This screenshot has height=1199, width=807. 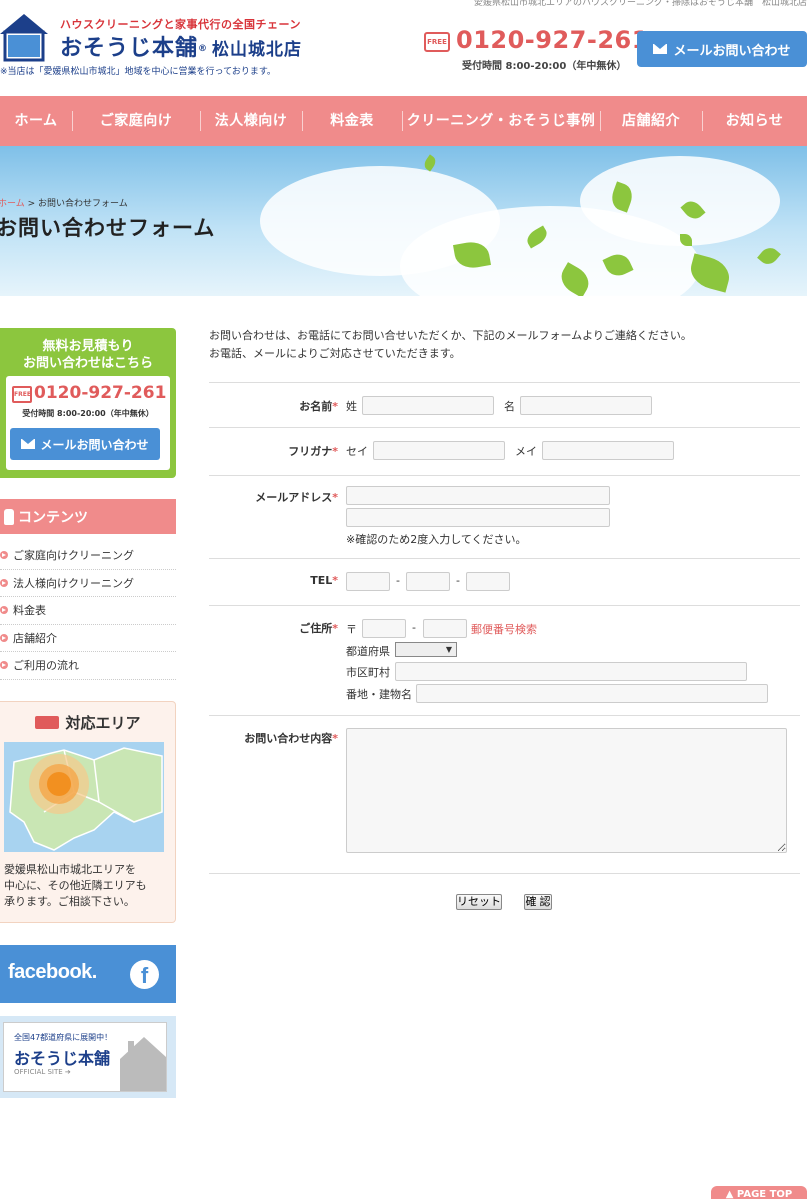 What do you see at coordinates (28, 444) in the screenshot?
I see `envelope-icon` at bounding box center [28, 444].